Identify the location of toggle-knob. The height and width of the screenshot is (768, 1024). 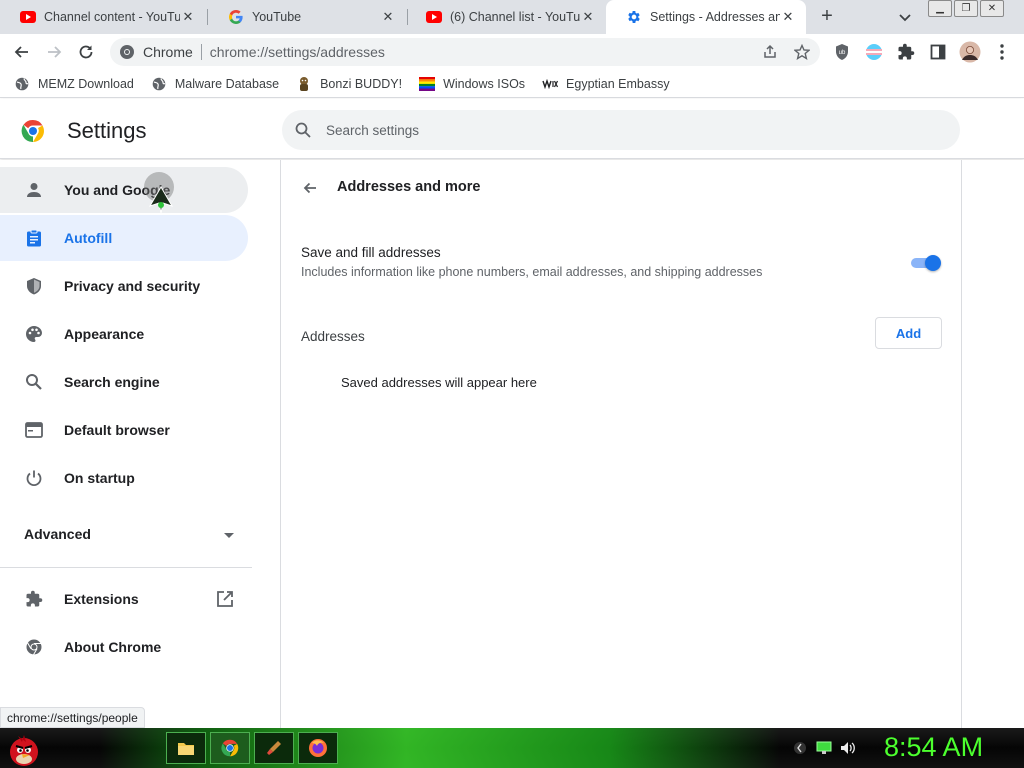
(933, 263).